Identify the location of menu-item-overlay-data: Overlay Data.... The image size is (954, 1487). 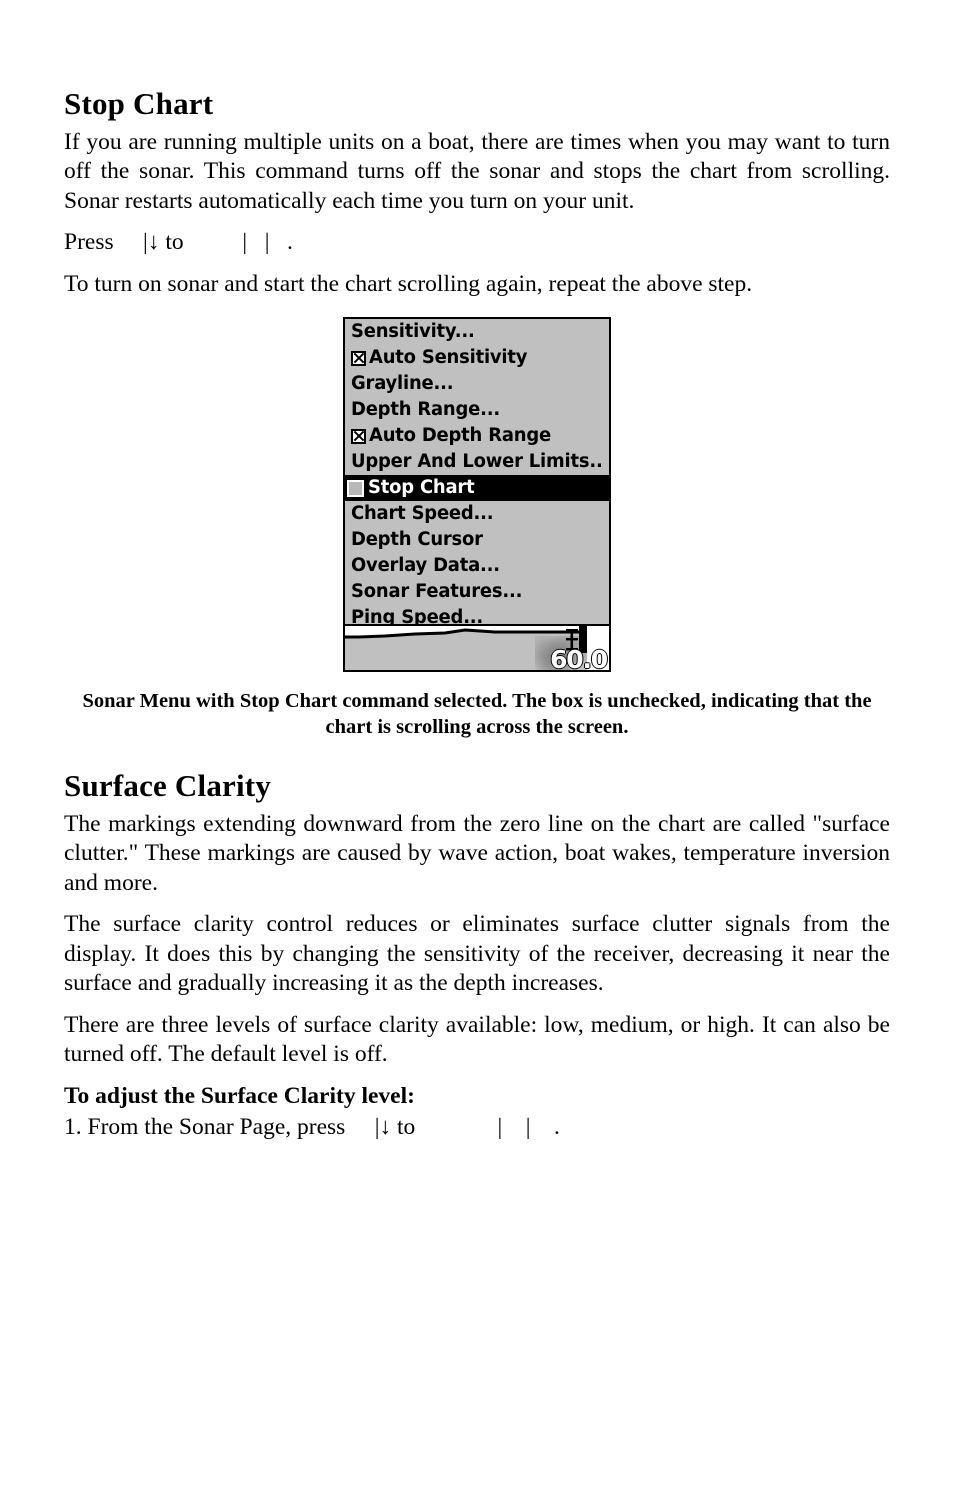
(477, 566).